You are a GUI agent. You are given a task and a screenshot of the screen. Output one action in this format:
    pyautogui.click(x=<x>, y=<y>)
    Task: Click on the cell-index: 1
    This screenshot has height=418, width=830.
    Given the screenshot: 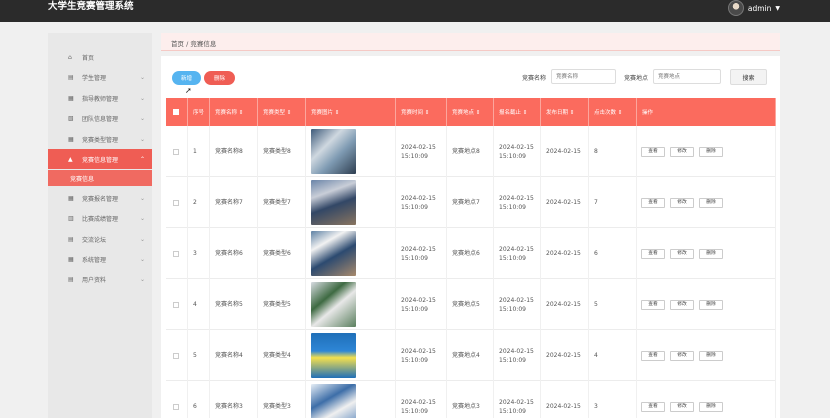 What is the action you would take?
    pyautogui.click(x=199, y=151)
    